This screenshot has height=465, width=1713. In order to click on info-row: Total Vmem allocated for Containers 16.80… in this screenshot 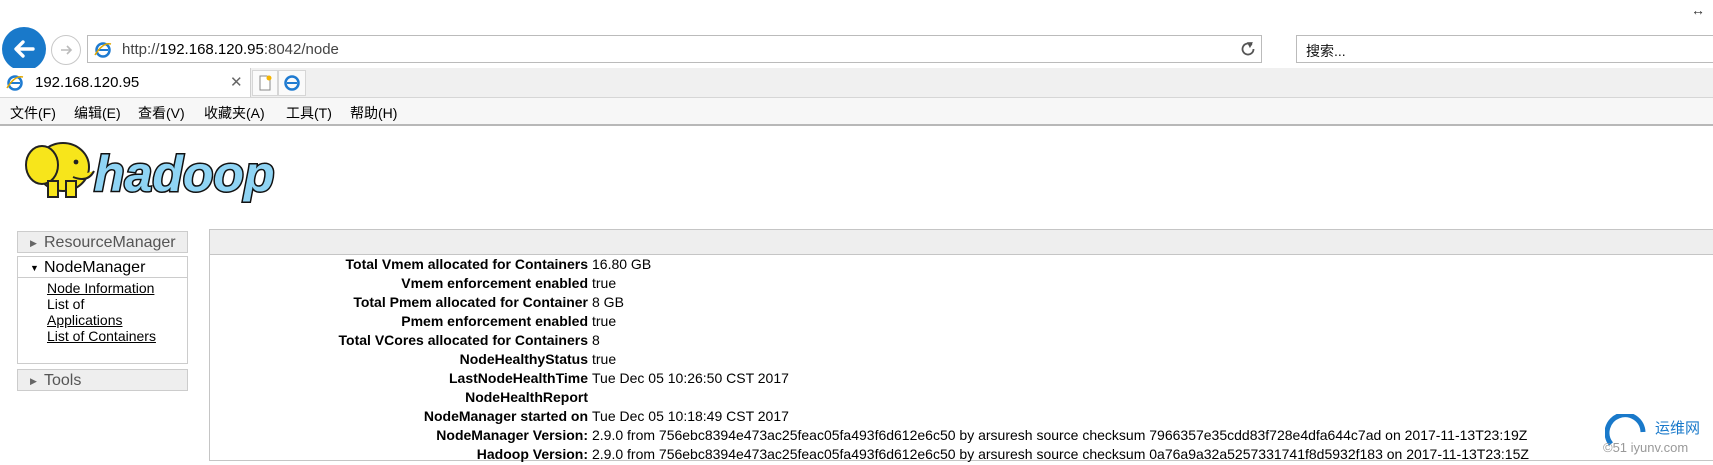, I will do `click(961, 265)`.